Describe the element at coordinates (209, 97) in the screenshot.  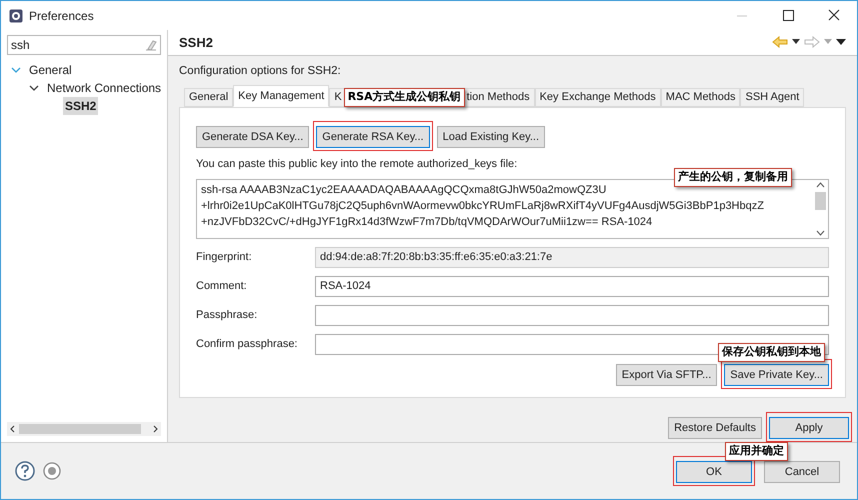
I see `tab: General` at that location.